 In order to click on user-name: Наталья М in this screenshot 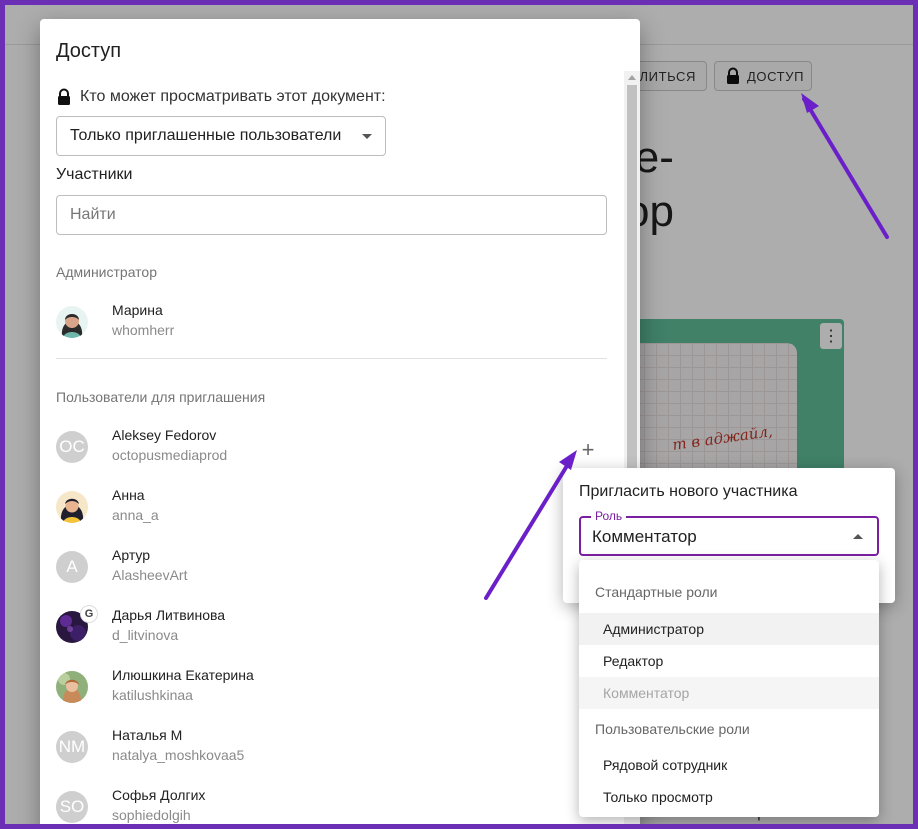, I will do `click(147, 735)`.